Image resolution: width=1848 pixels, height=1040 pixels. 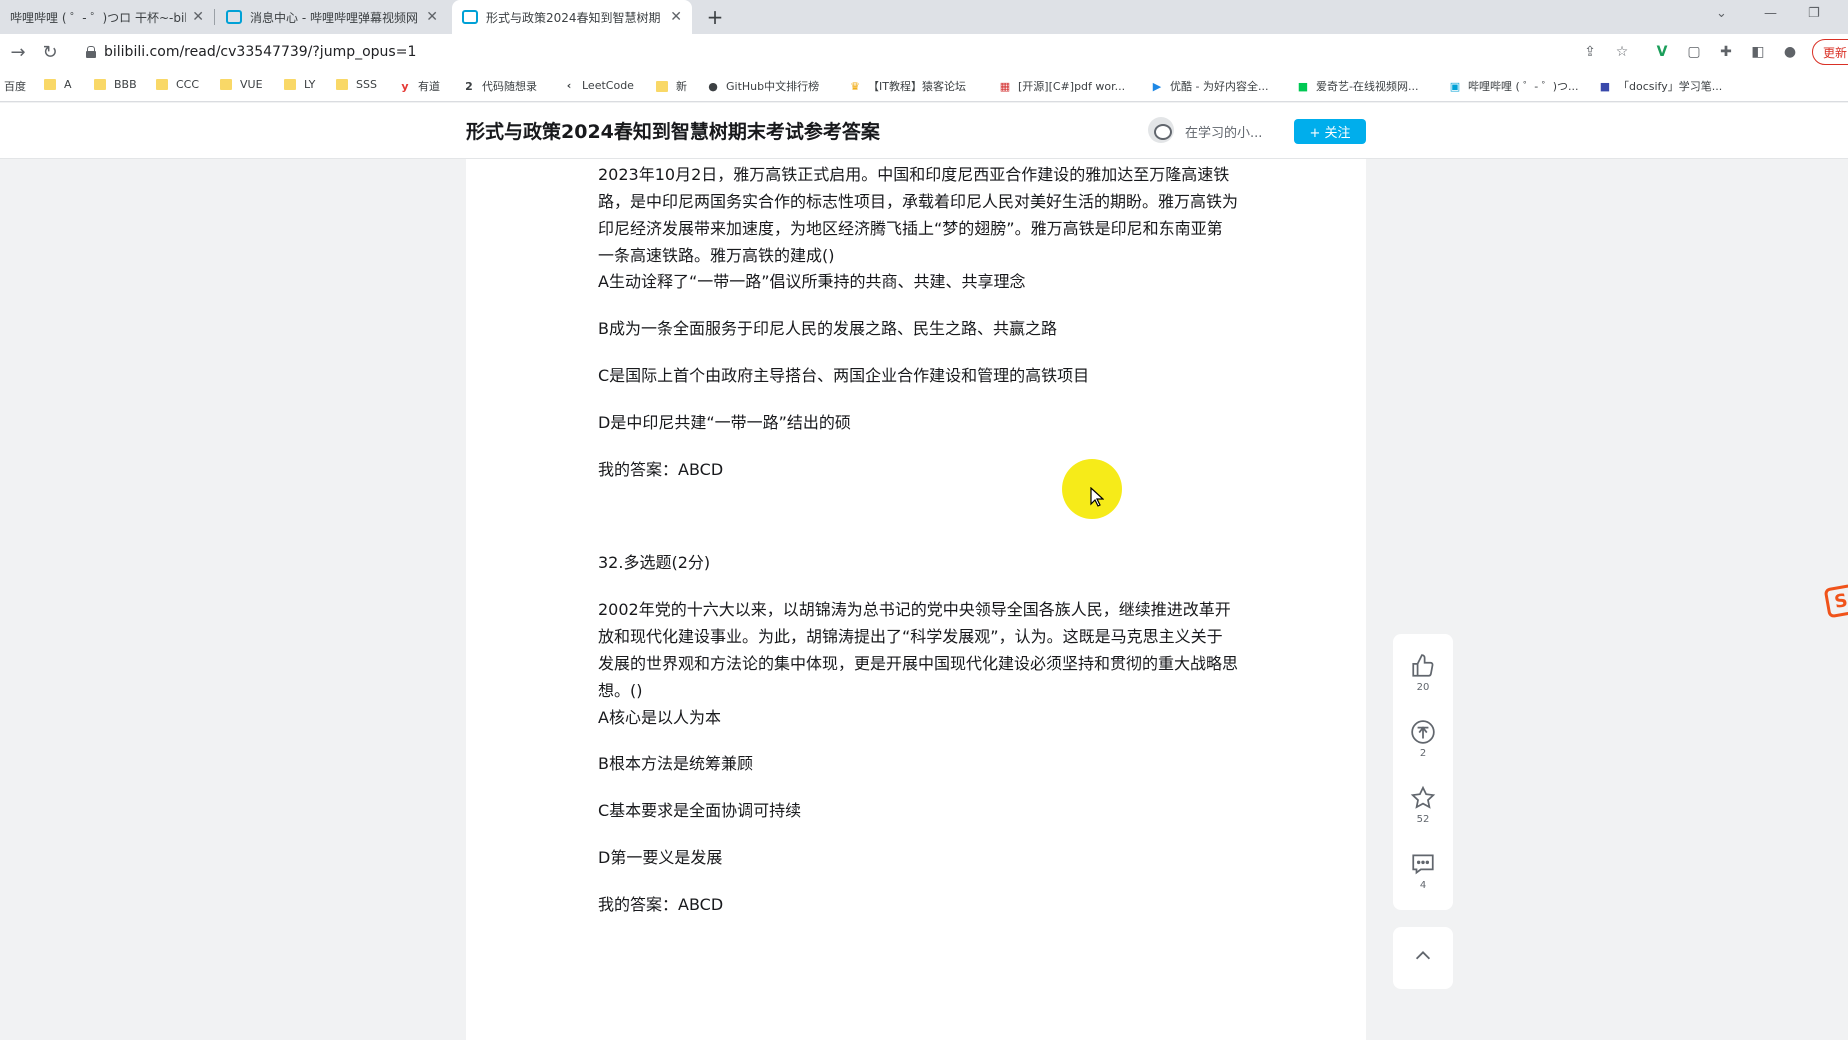 What do you see at coordinates (58, 84) in the screenshot?
I see `bookmark-folder-a: A` at bounding box center [58, 84].